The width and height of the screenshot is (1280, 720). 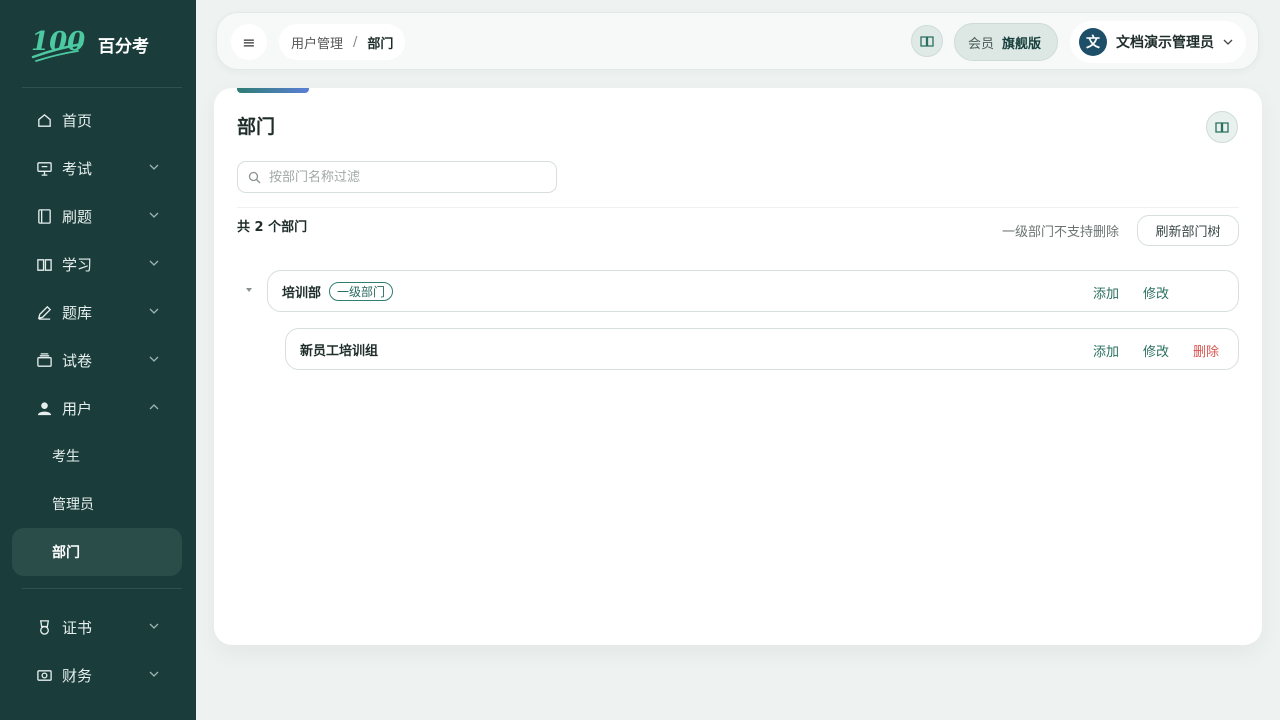 What do you see at coordinates (339, 351) in the screenshot?
I see `department-name: 新员工培训组` at bounding box center [339, 351].